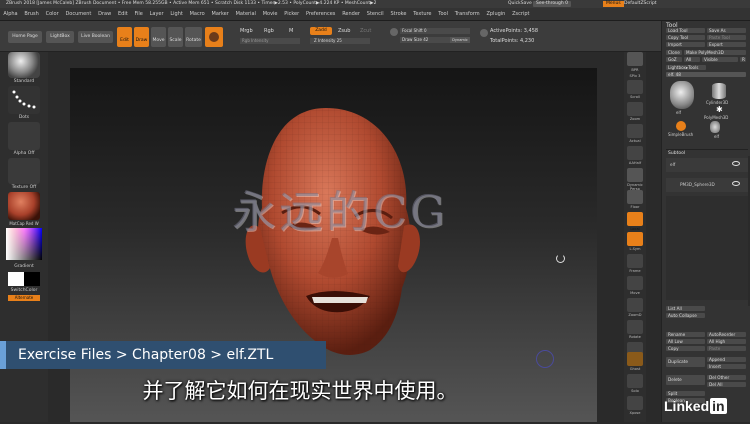 Image resolution: width=750 pixels, height=424 pixels. I want to click on draw-button: Draw, so click(141, 37).